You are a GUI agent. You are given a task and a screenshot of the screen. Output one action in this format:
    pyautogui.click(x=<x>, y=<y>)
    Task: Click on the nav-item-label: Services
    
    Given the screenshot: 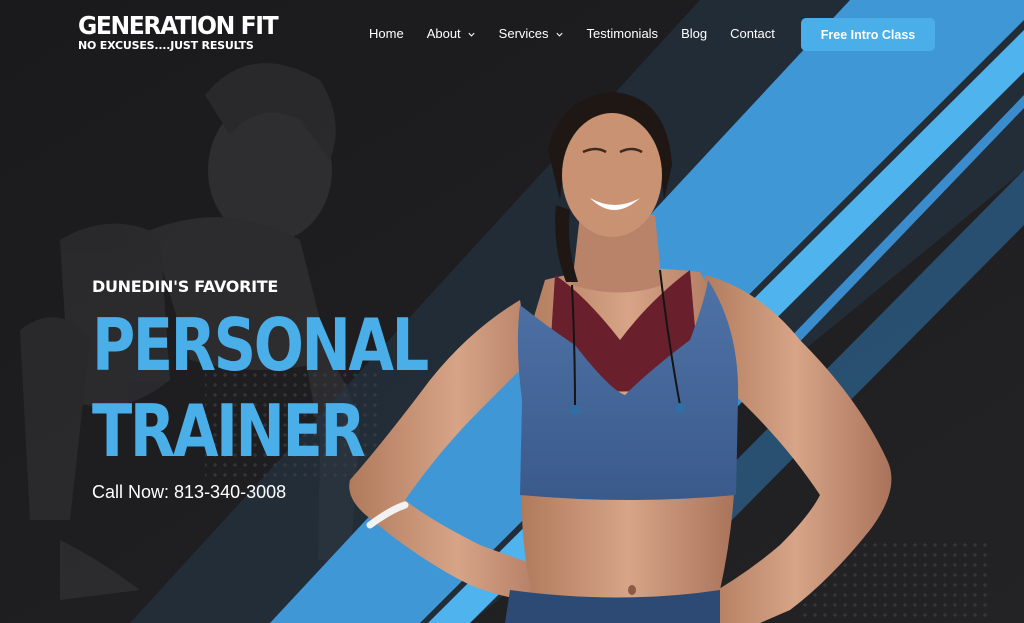 What is the action you would take?
    pyautogui.click(x=523, y=33)
    